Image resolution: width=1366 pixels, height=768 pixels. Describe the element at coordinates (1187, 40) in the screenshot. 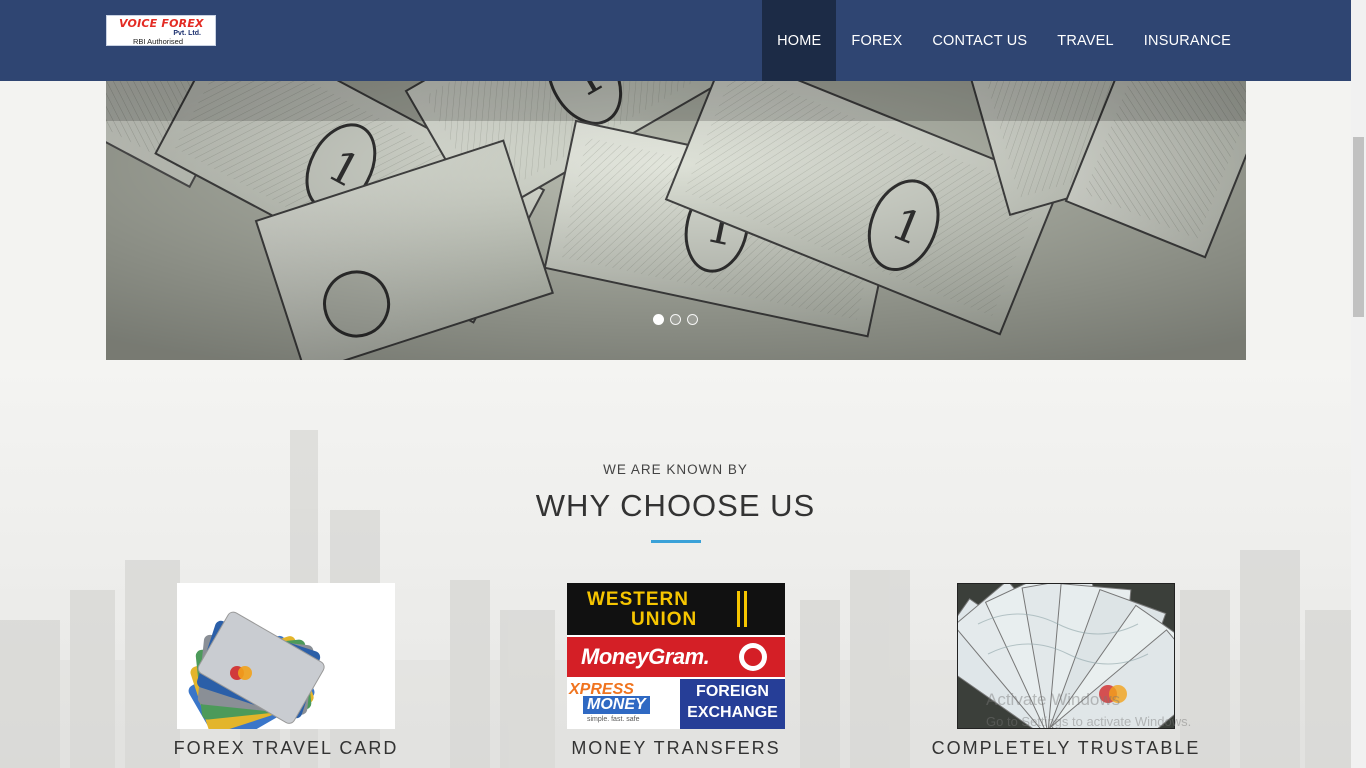

I see `nav-item-insurance: INSURANCE` at that location.